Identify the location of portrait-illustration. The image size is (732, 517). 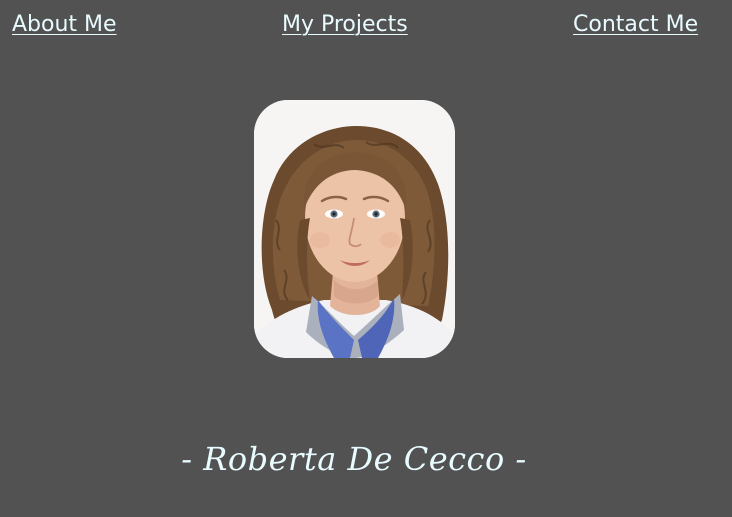
(354, 229).